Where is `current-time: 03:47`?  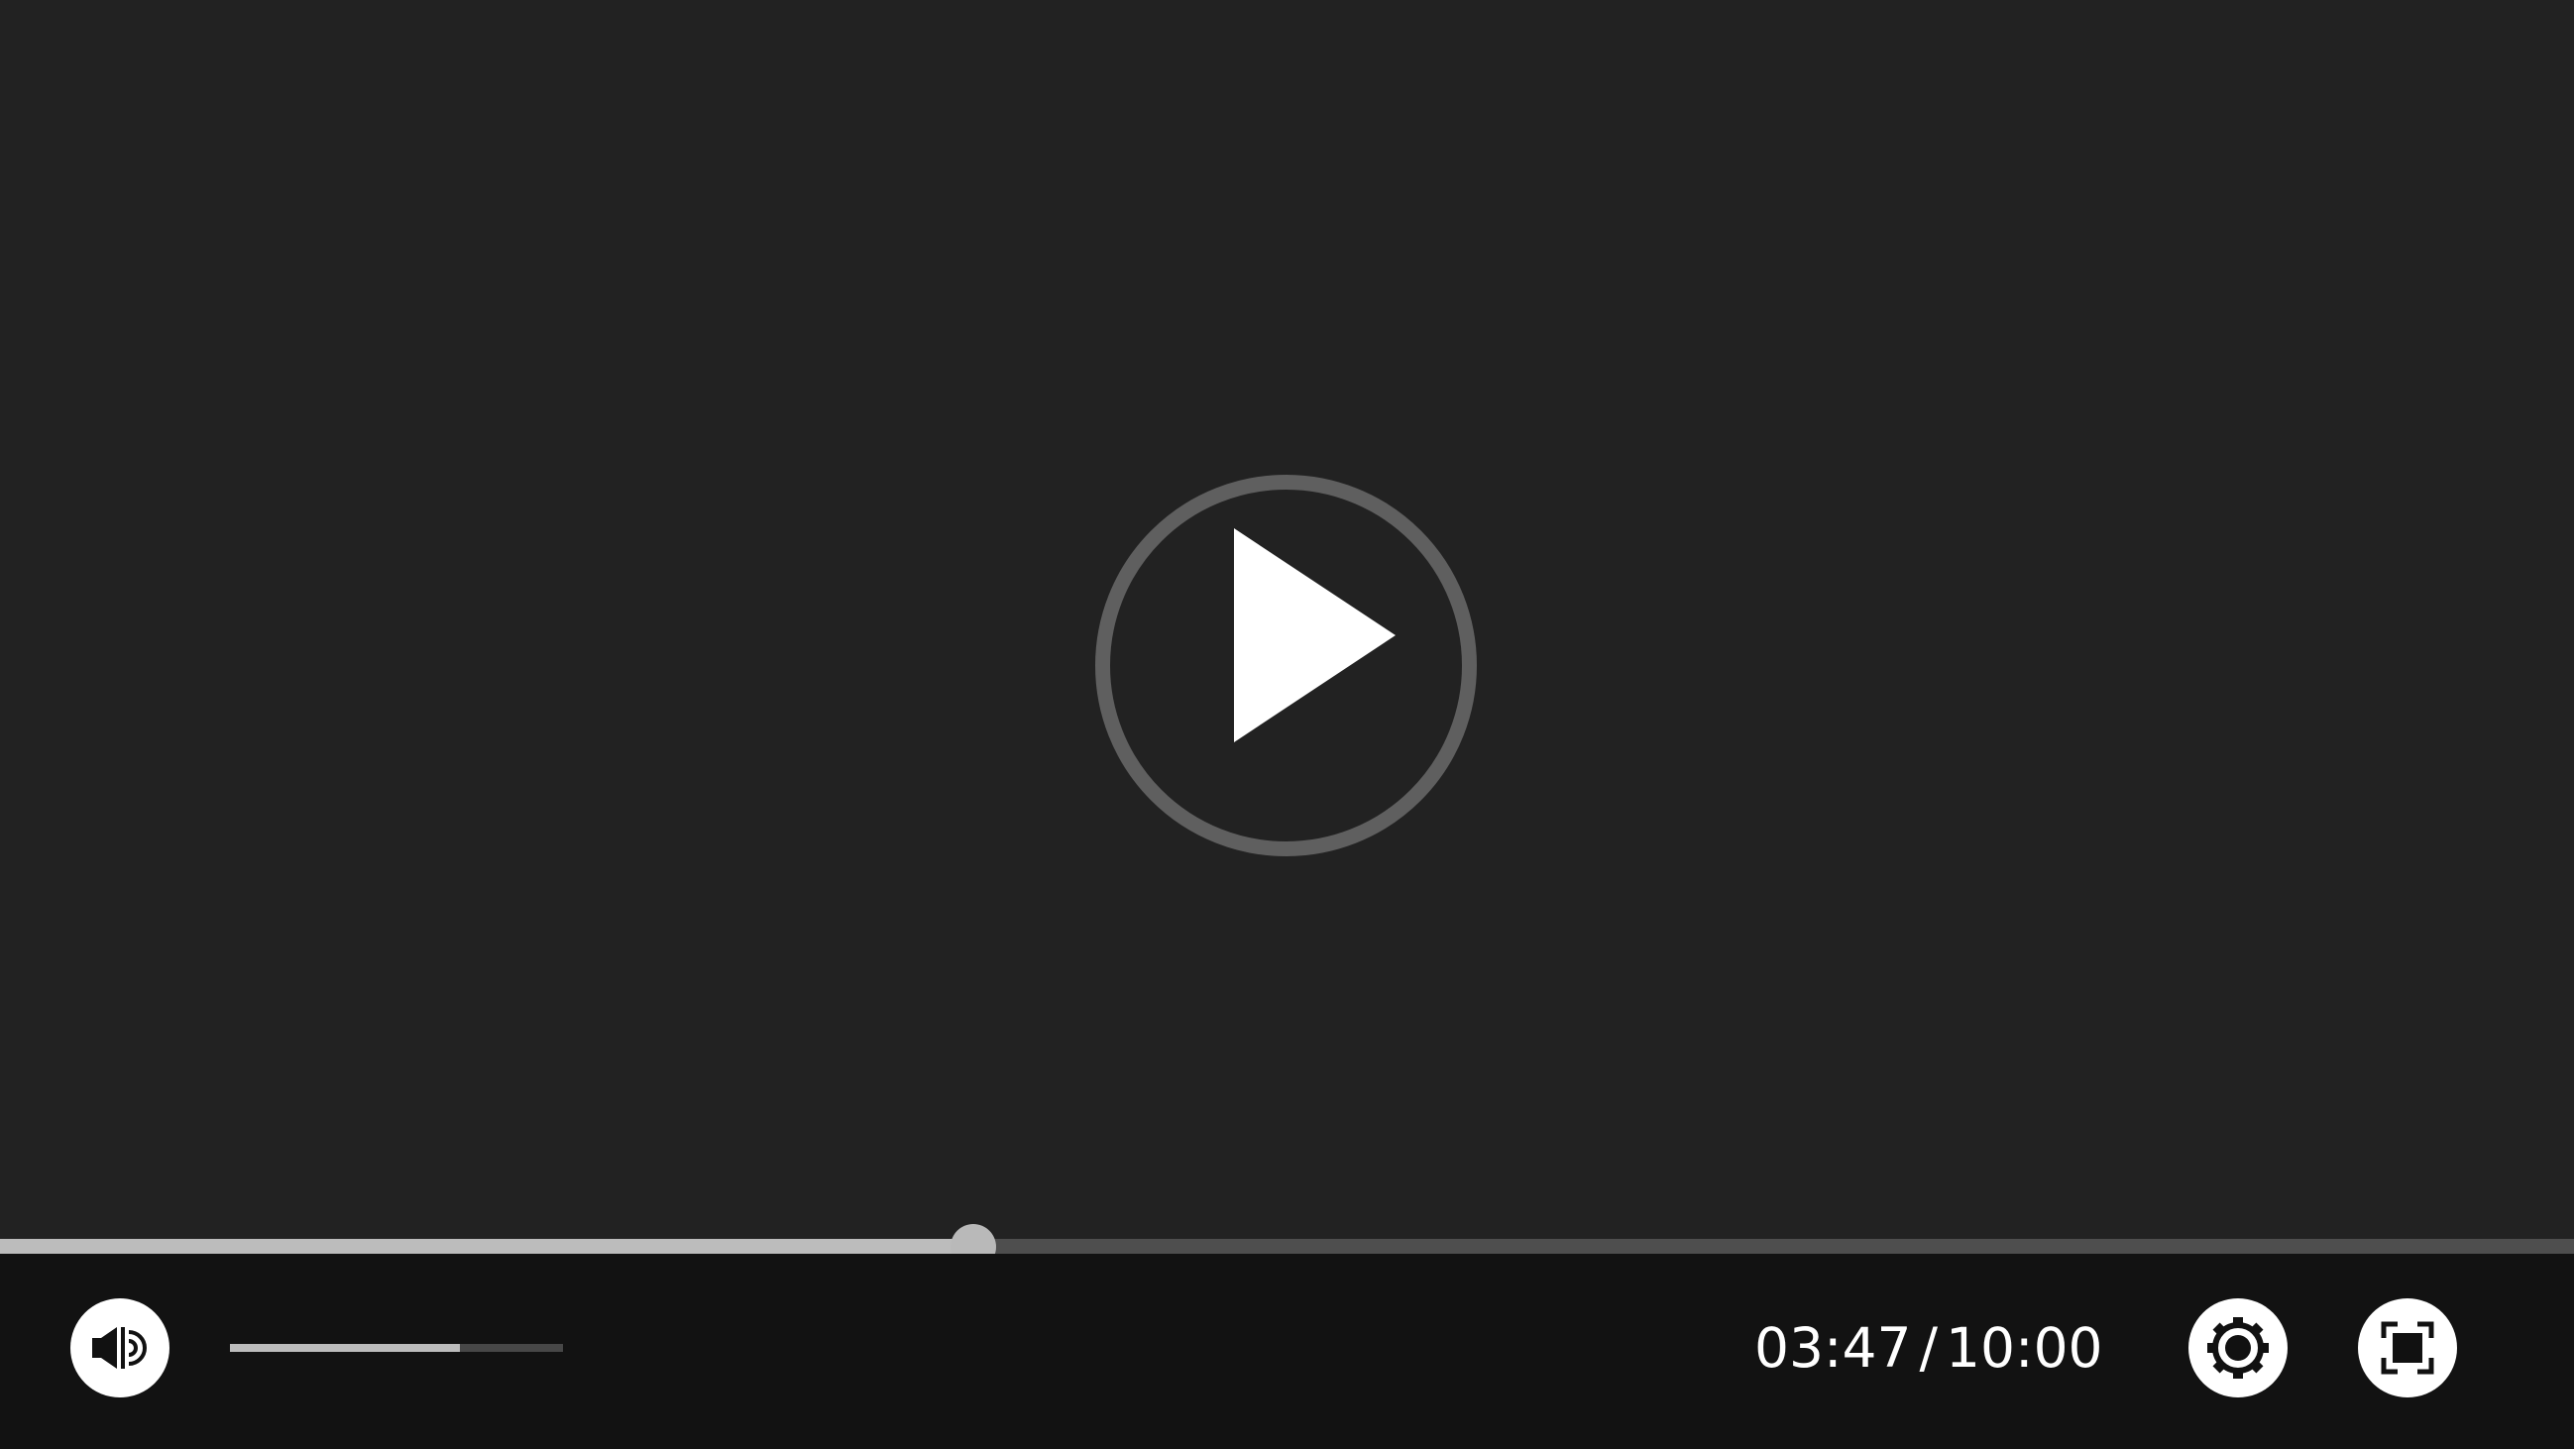
current-time: 03:47 is located at coordinates (1833, 1348).